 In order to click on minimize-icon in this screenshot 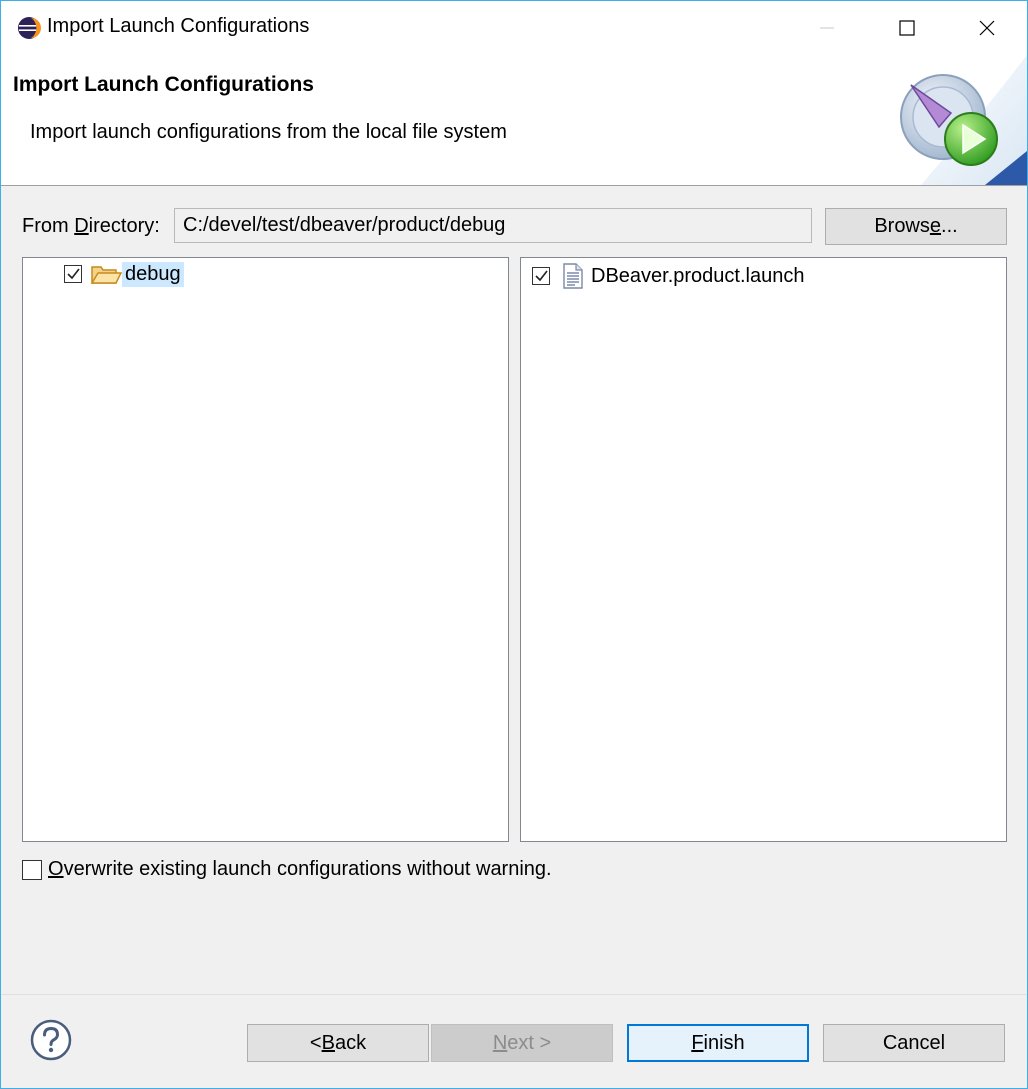, I will do `click(827, 28)`.